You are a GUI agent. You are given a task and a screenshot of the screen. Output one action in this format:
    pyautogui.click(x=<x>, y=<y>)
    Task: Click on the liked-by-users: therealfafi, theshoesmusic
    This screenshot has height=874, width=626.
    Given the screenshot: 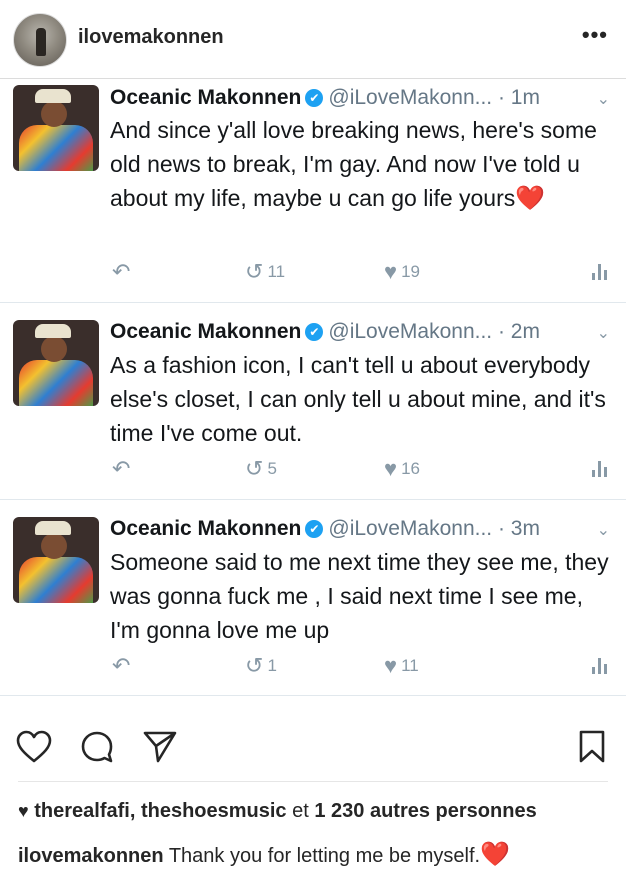 What is the action you would take?
    pyautogui.click(x=160, y=811)
    